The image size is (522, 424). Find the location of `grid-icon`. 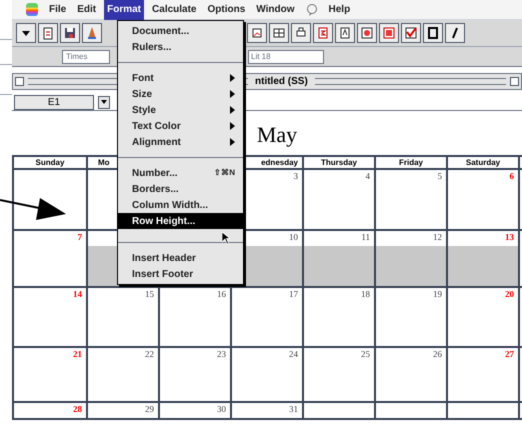

grid-icon is located at coordinates (279, 33).